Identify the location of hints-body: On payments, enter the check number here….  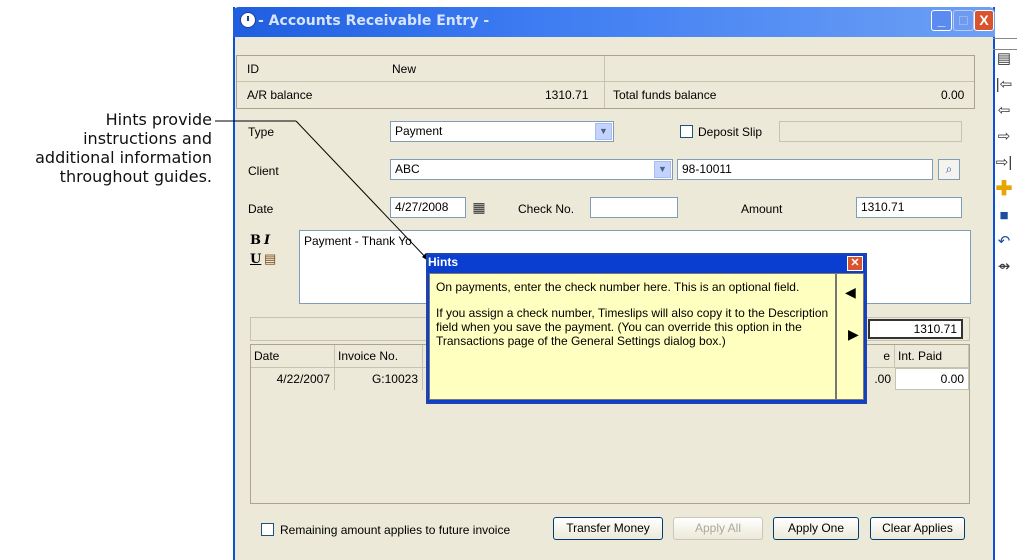
(632, 336).